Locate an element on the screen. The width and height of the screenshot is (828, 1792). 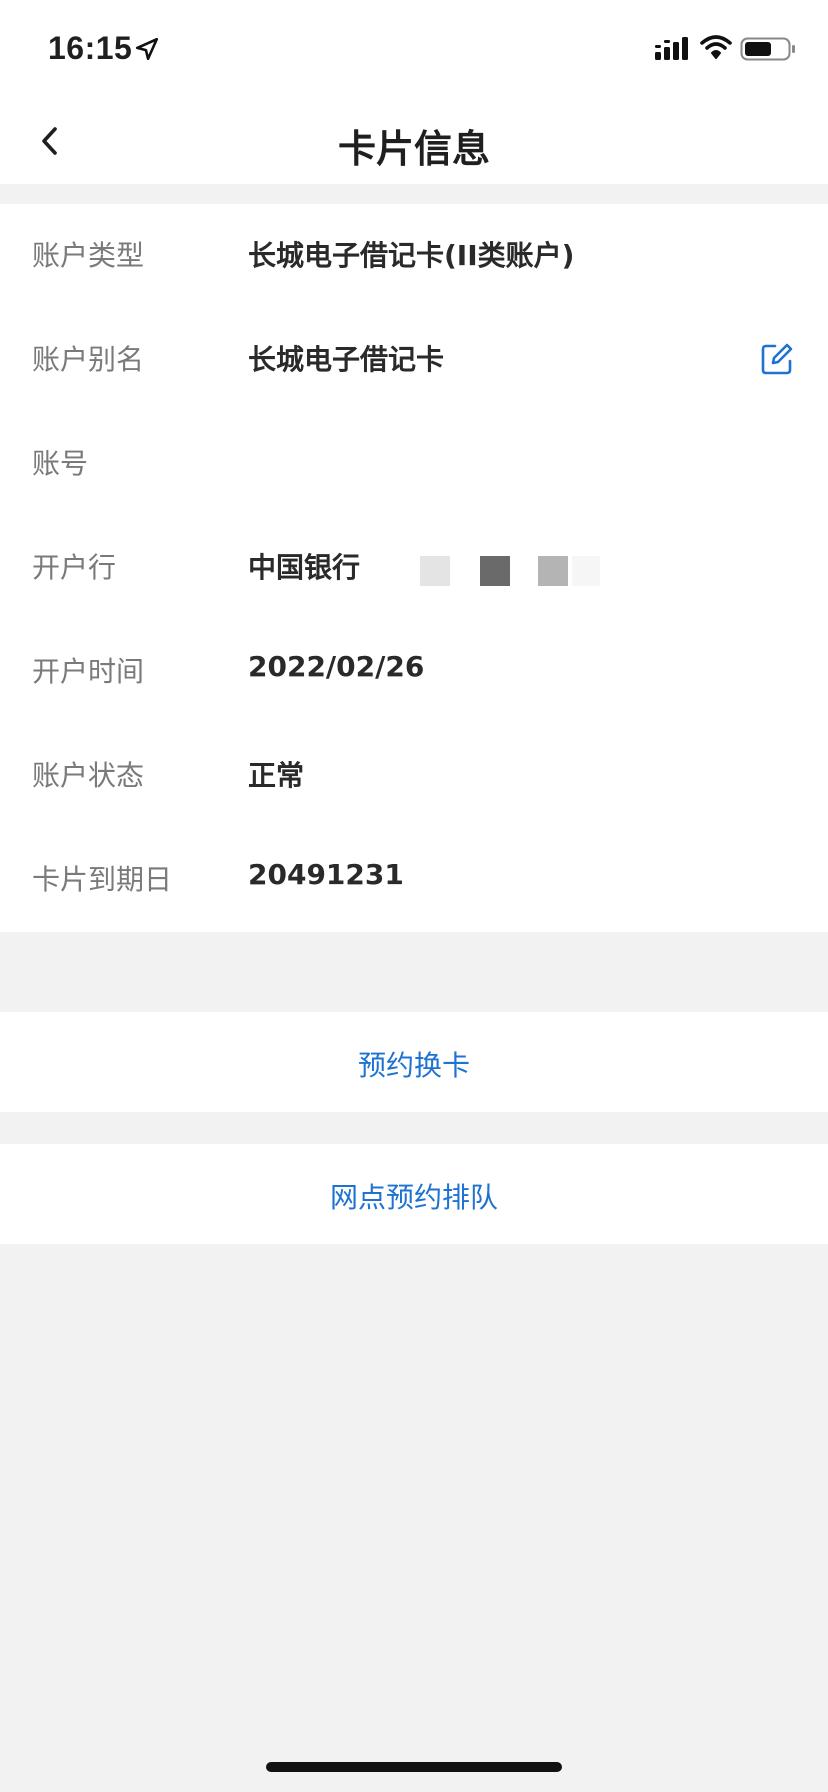
row-account-number: 账号 is located at coordinates (414, 464).